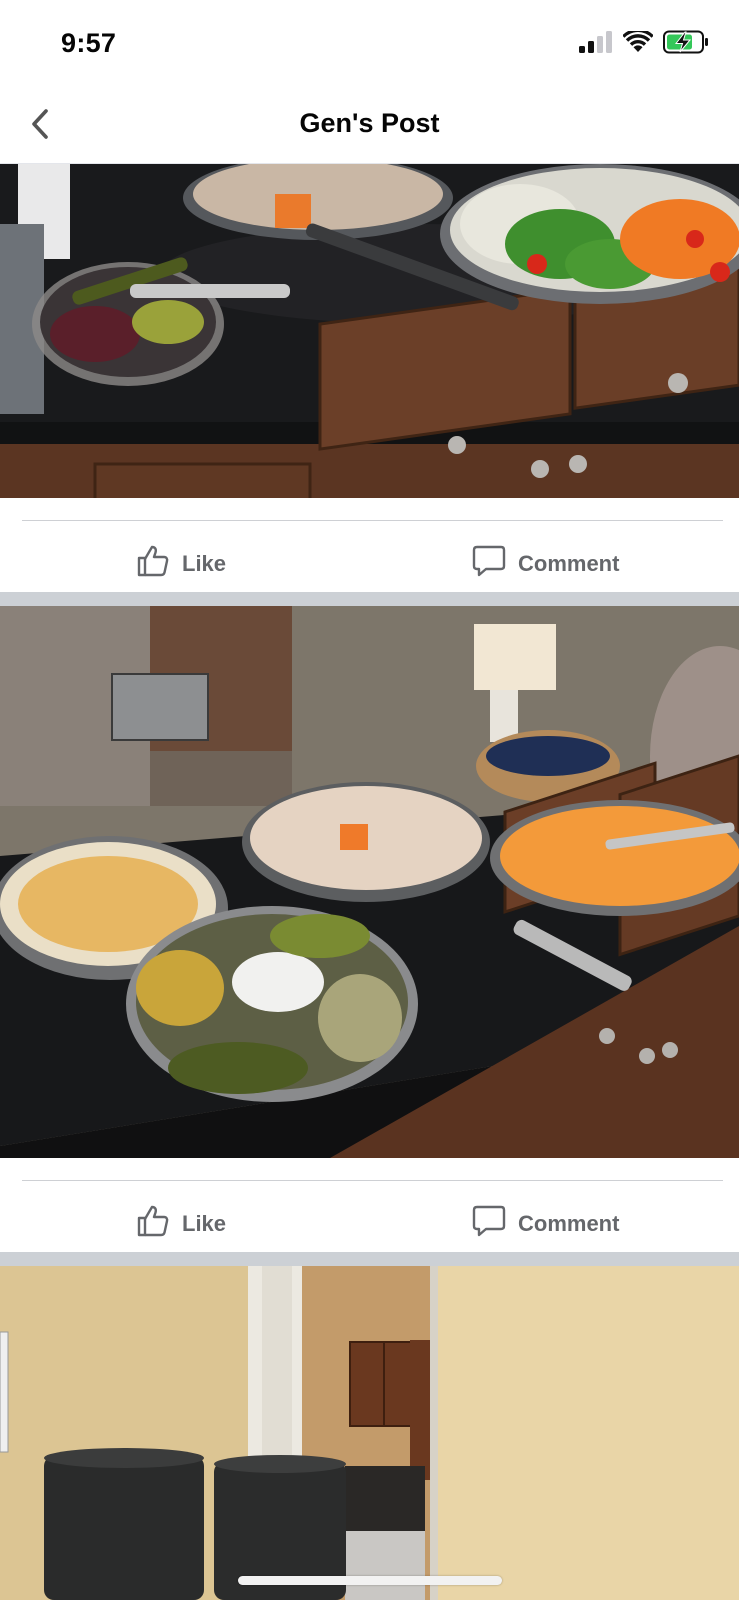 This screenshot has height=1600, width=739. What do you see at coordinates (89, 43) in the screenshot?
I see `status-time: 9:57` at bounding box center [89, 43].